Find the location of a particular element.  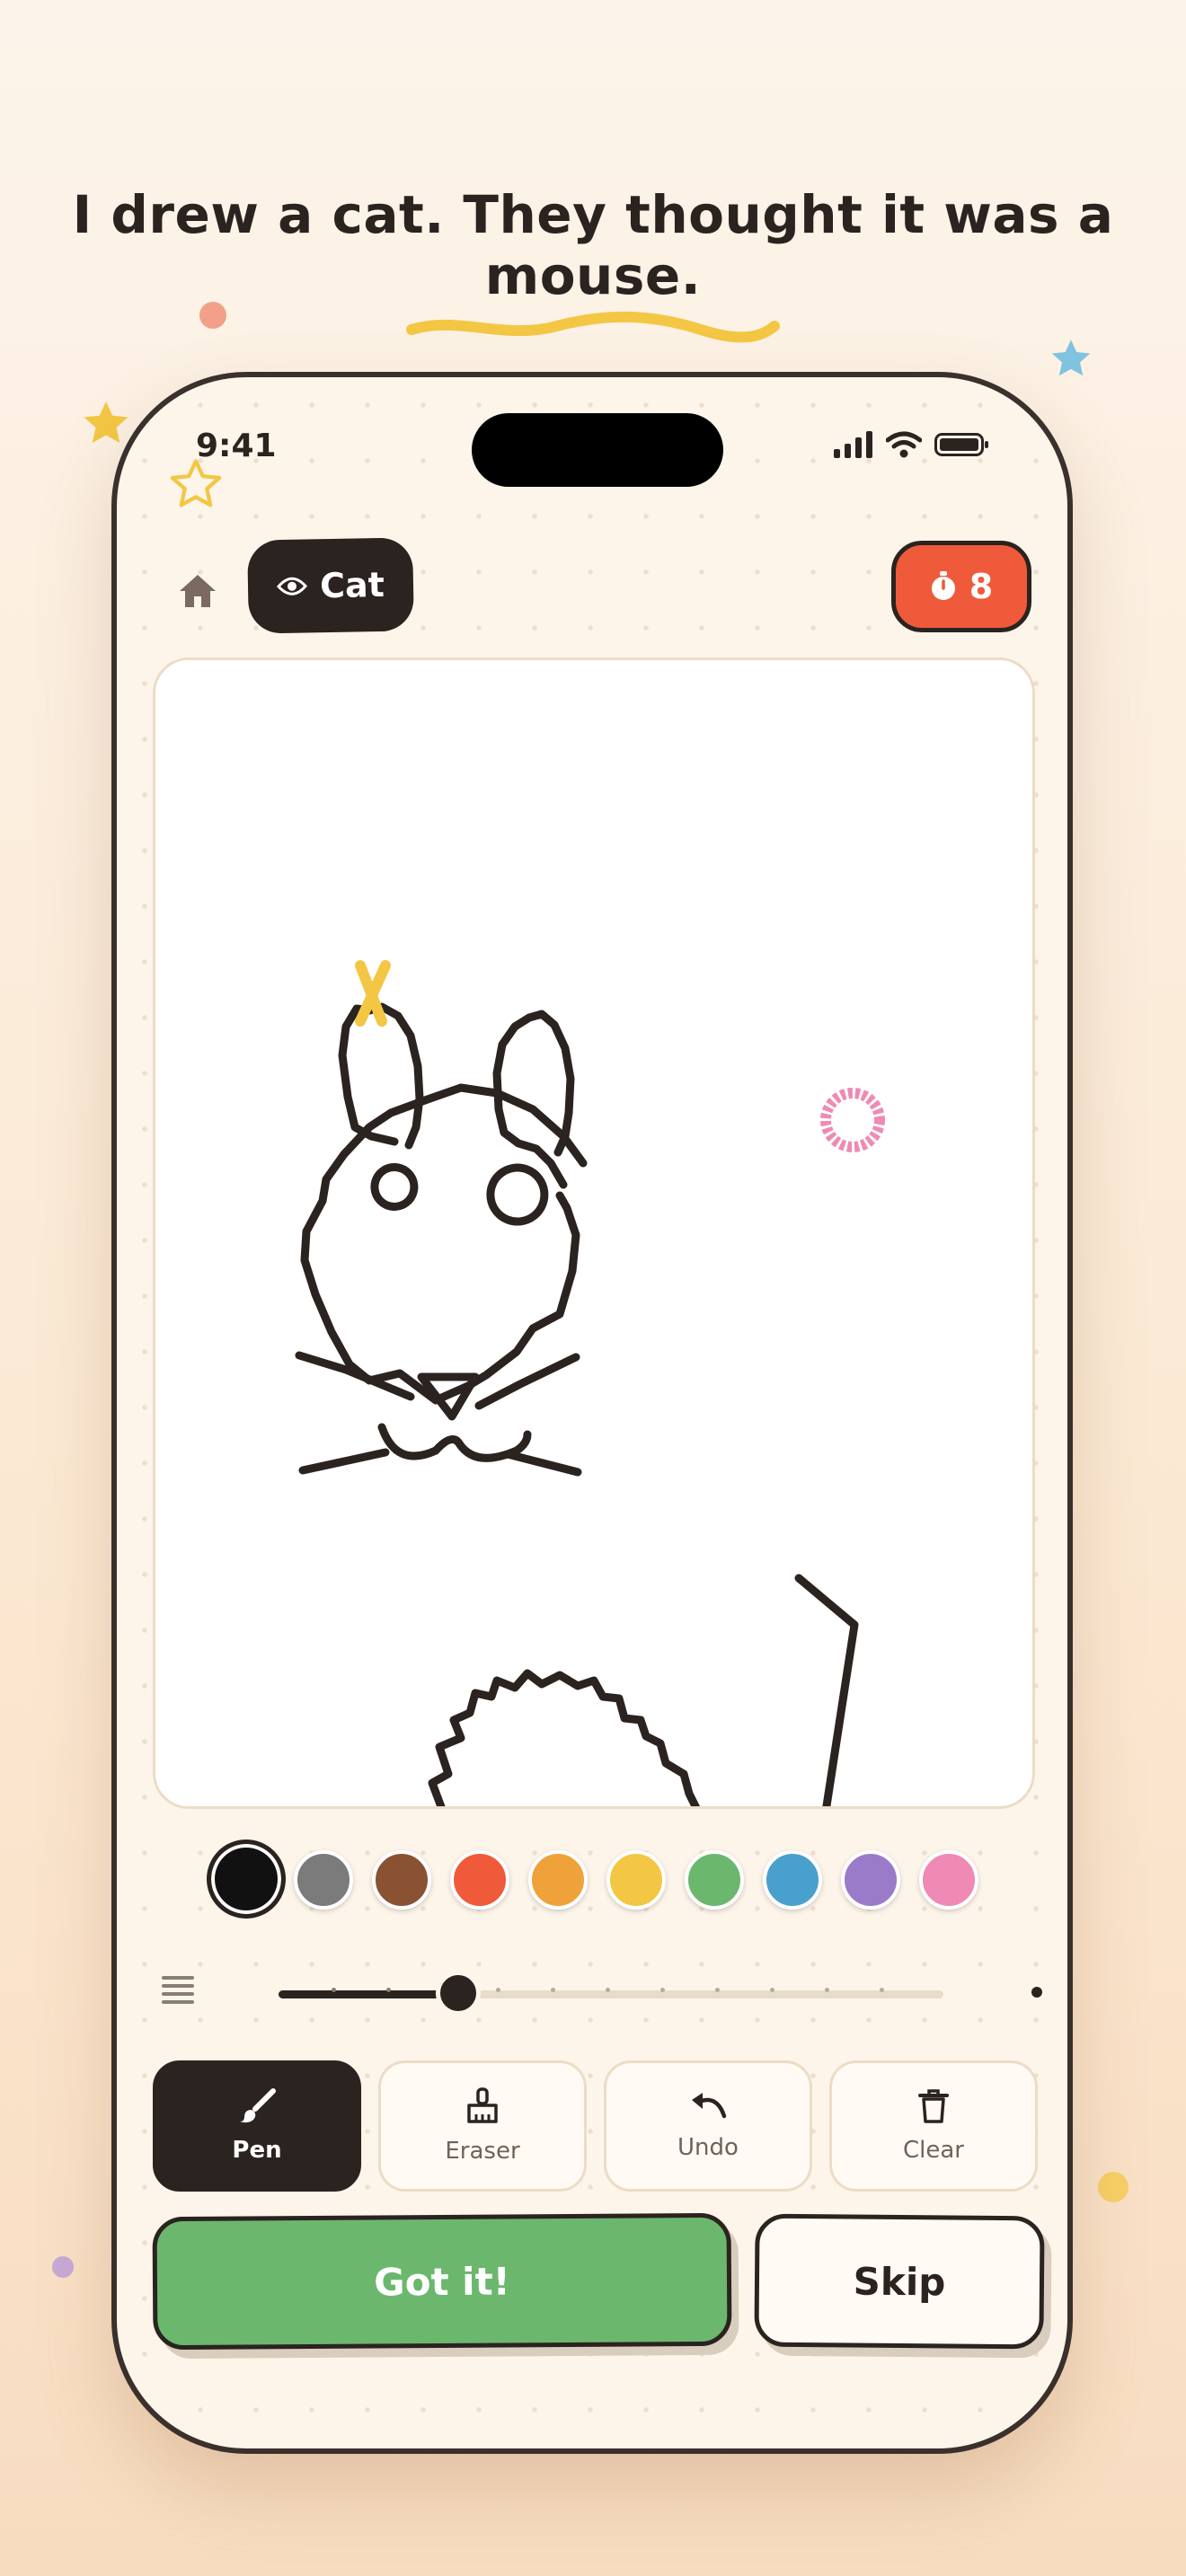

secret-word: Cat is located at coordinates (352, 585).